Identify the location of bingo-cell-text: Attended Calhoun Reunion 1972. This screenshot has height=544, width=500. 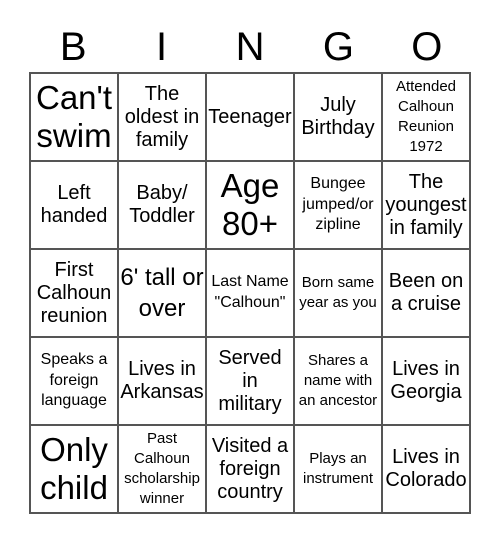
(426, 116).